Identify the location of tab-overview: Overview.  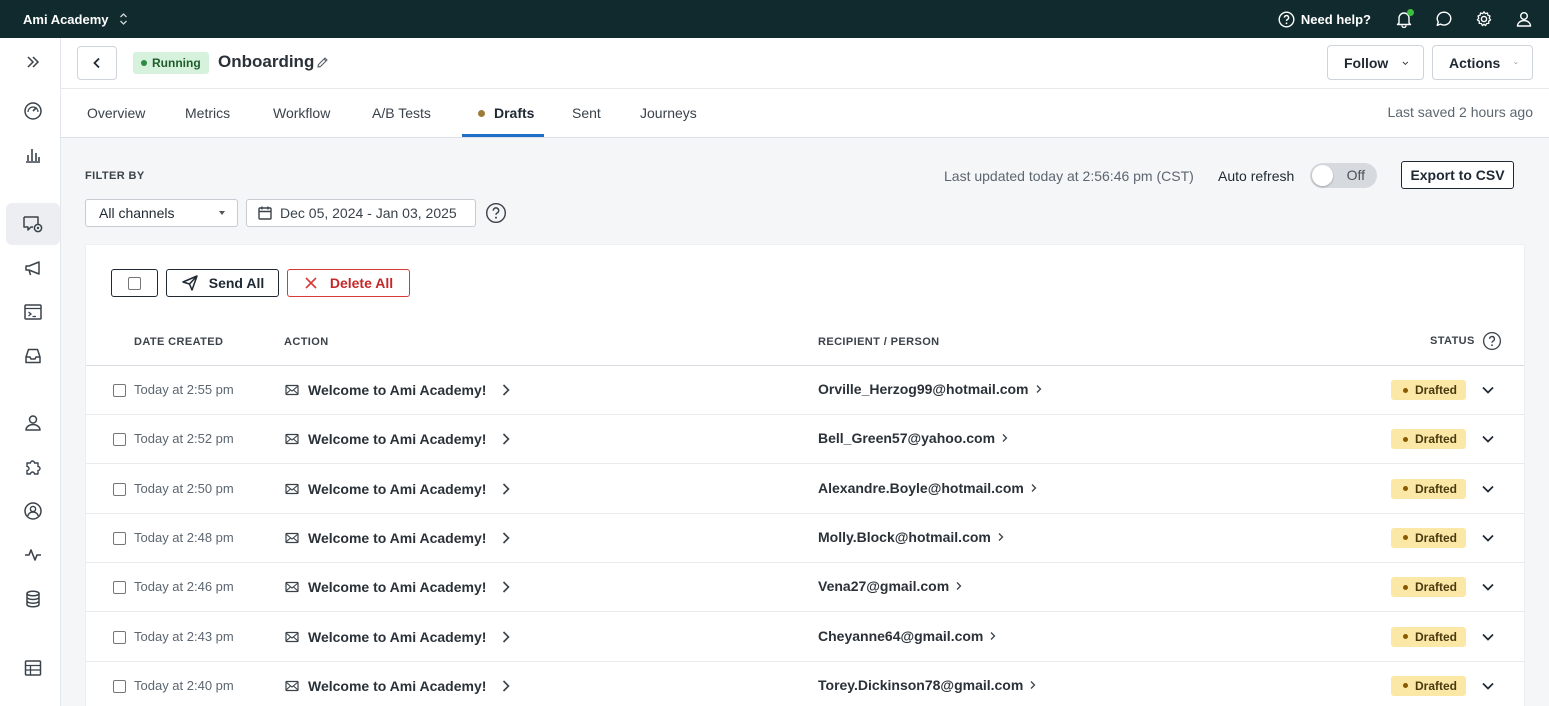
(116, 113).